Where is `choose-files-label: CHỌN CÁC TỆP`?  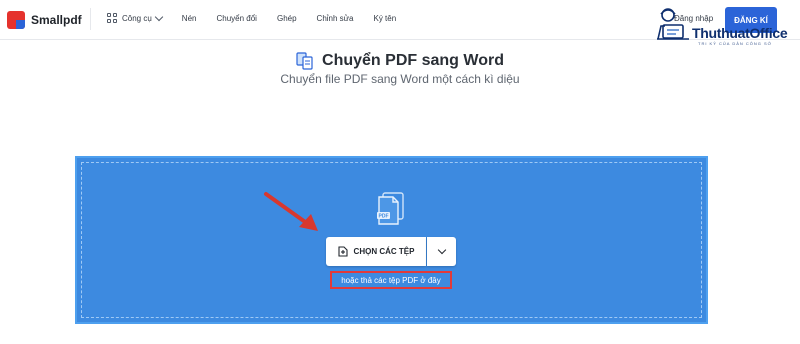
choose-files-label: CHỌN CÁC TỆP is located at coordinates (384, 251).